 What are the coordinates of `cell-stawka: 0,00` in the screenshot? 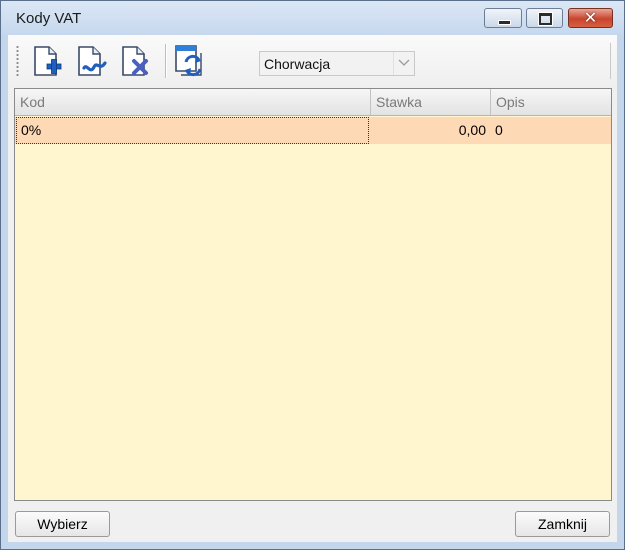 It's located at (428, 130).